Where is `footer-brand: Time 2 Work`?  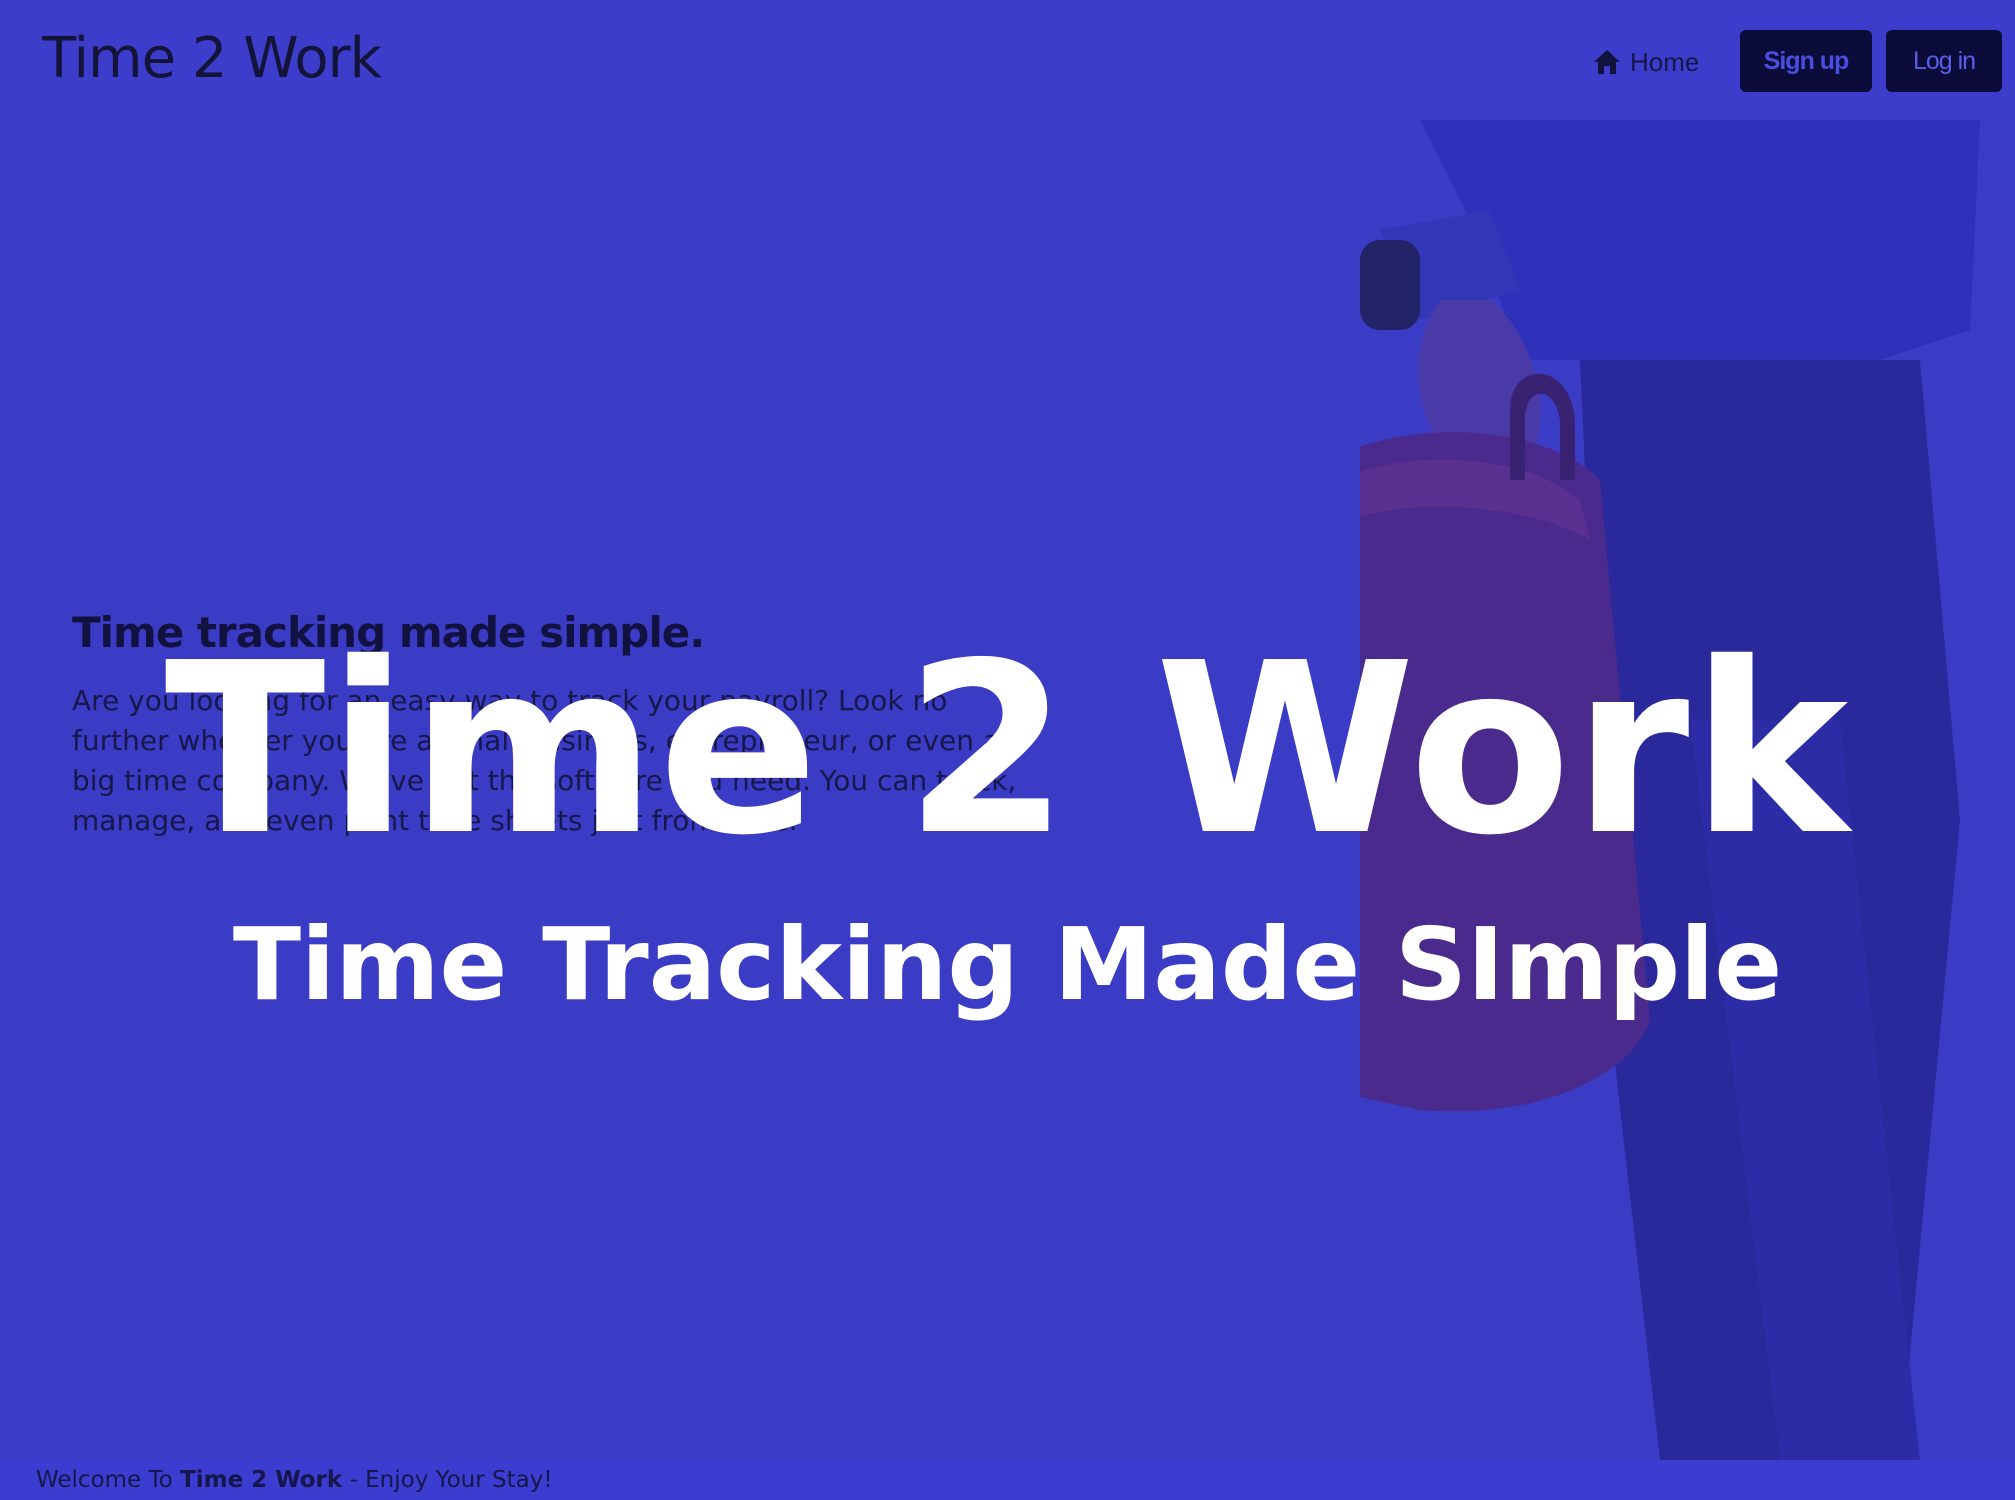 footer-brand: Time 2 Work is located at coordinates (261, 1480).